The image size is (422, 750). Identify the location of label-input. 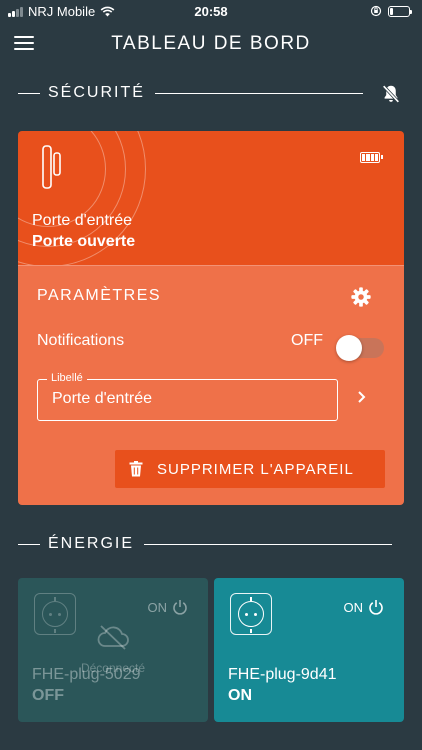
(187, 399).